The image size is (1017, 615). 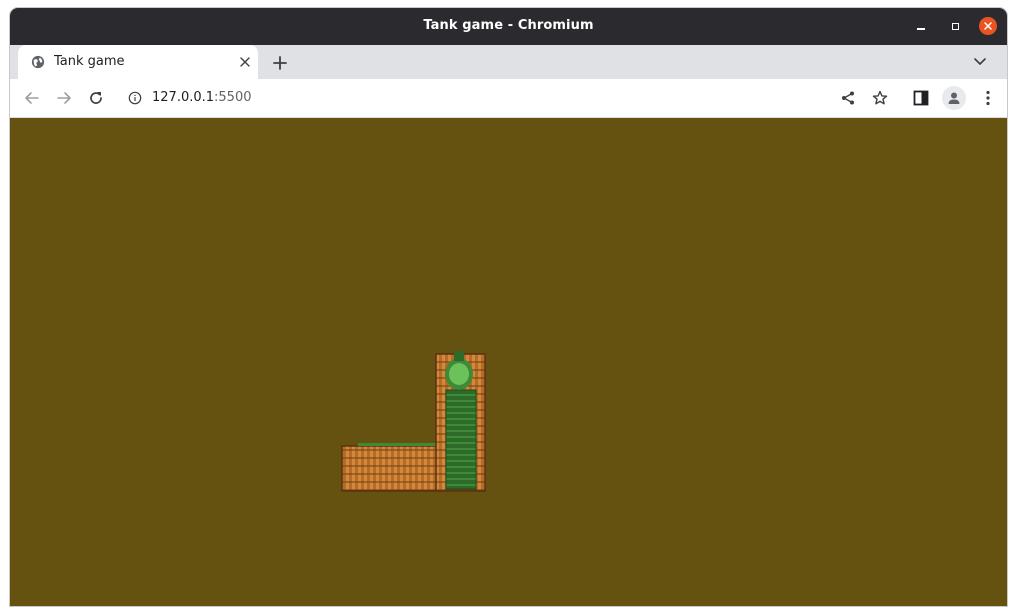 What do you see at coordinates (135, 98) in the screenshot?
I see `info-icon` at bounding box center [135, 98].